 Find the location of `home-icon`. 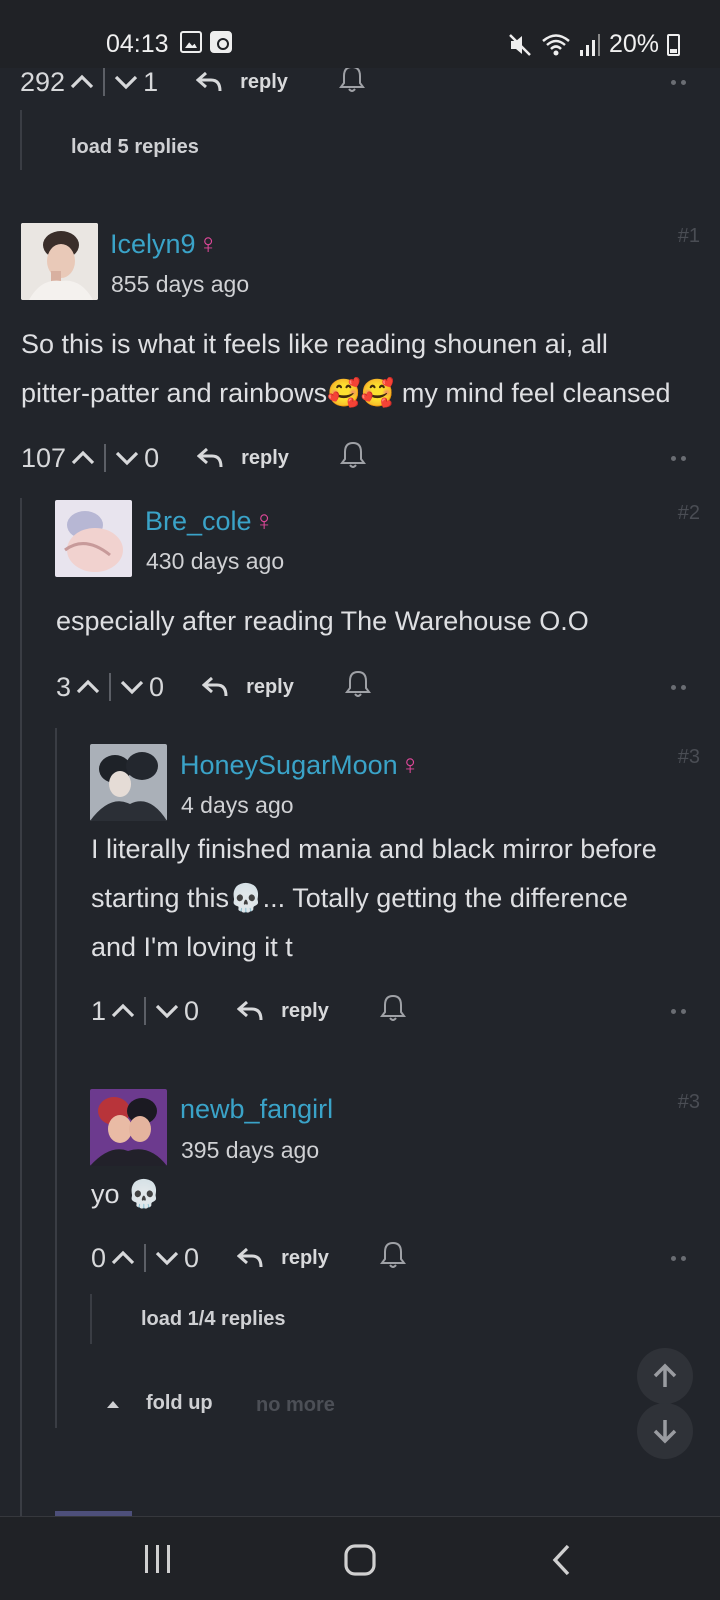

home-icon is located at coordinates (360, 1560).